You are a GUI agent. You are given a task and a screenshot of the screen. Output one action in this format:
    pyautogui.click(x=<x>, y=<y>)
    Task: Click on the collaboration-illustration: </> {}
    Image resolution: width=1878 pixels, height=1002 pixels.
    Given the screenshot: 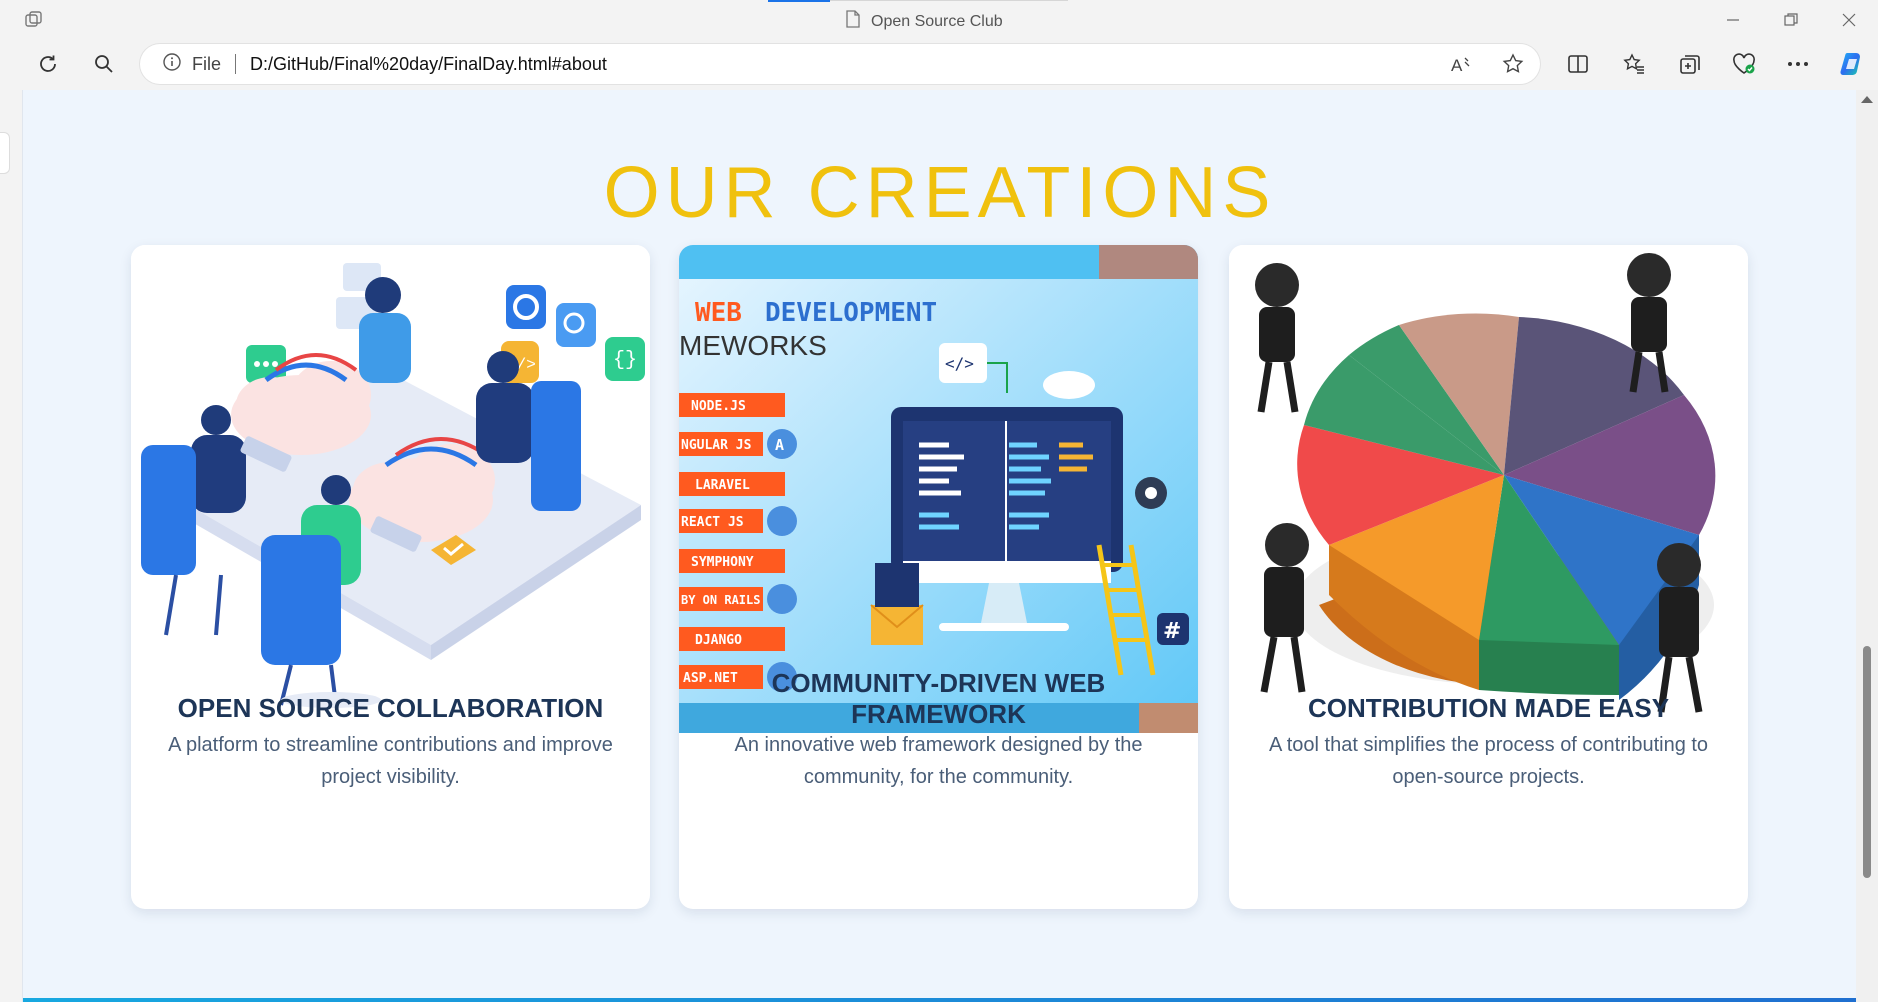 What is the action you would take?
    pyautogui.click(x=390, y=479)
    